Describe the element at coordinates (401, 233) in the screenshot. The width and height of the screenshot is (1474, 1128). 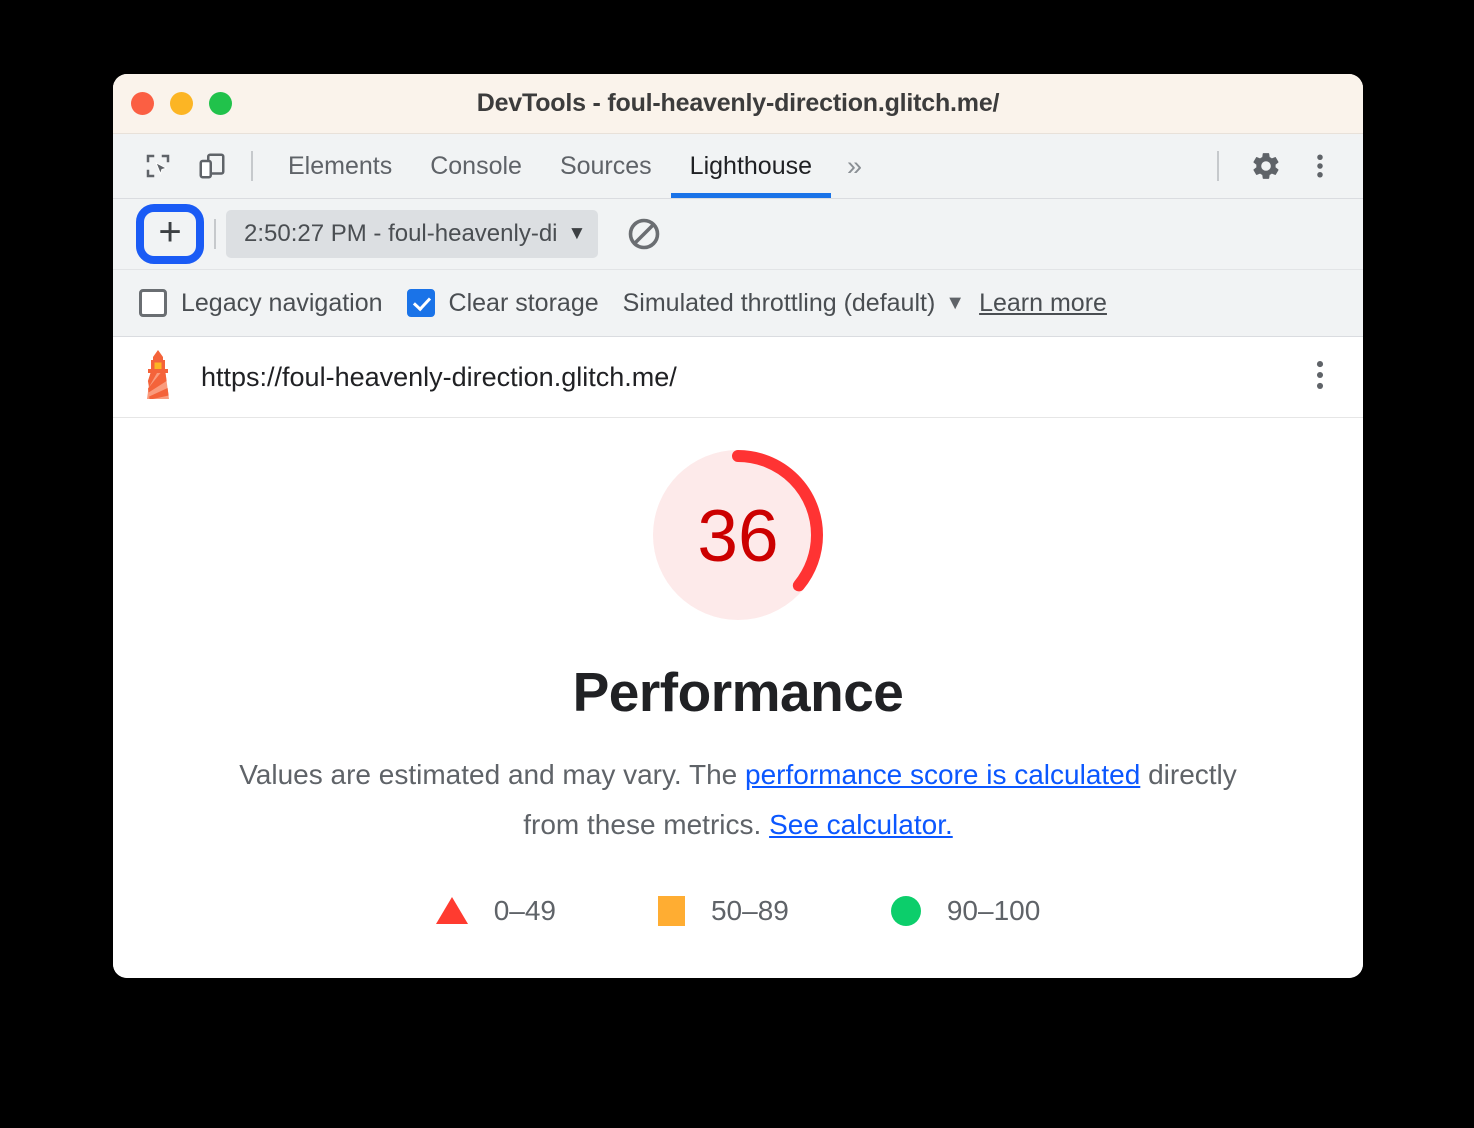
I see `report-select-value: 2:50:27 PM - foul-heavenly-di` at that location.